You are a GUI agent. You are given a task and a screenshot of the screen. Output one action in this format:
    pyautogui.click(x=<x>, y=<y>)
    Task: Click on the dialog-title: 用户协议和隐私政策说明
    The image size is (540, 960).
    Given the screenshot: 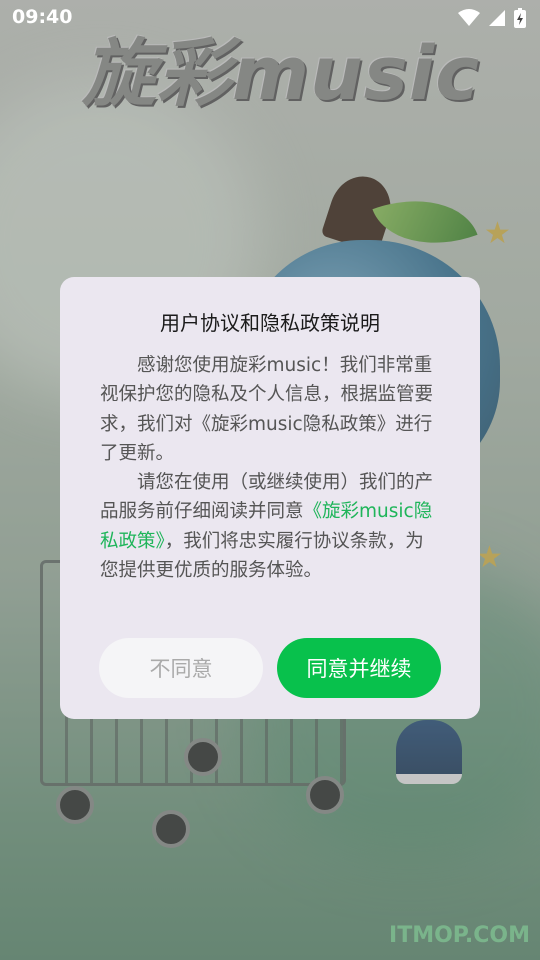 What is the action you would take?
    pyautogui.click(x=270, y=323)
    